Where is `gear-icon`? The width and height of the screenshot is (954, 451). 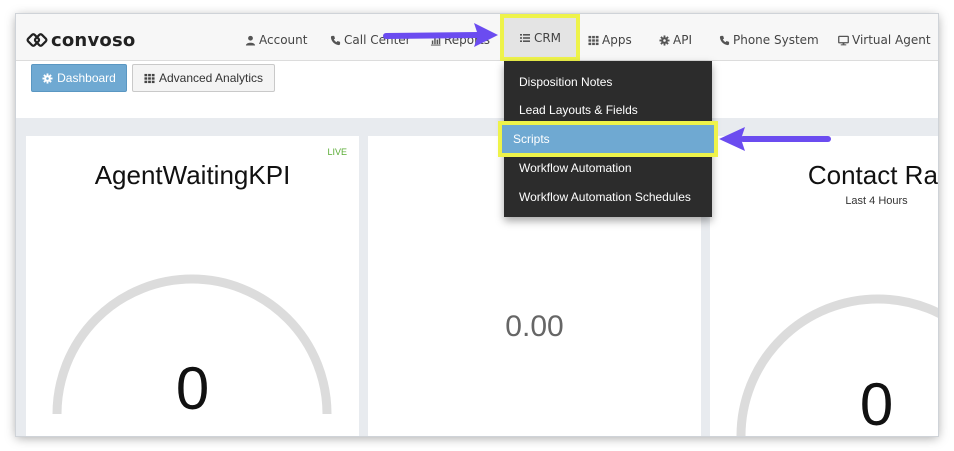
gear-icon is located at coordinates (47, 78).